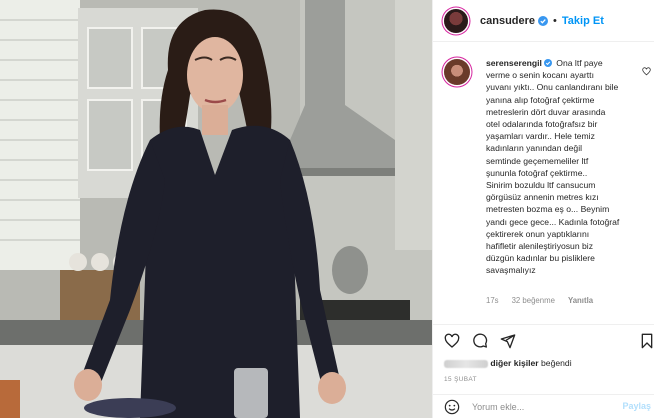 This screenshot has width=654, height=418. I want to click on comment-line: düzgün kadınlar bu pisliklere, so click(540, 258).